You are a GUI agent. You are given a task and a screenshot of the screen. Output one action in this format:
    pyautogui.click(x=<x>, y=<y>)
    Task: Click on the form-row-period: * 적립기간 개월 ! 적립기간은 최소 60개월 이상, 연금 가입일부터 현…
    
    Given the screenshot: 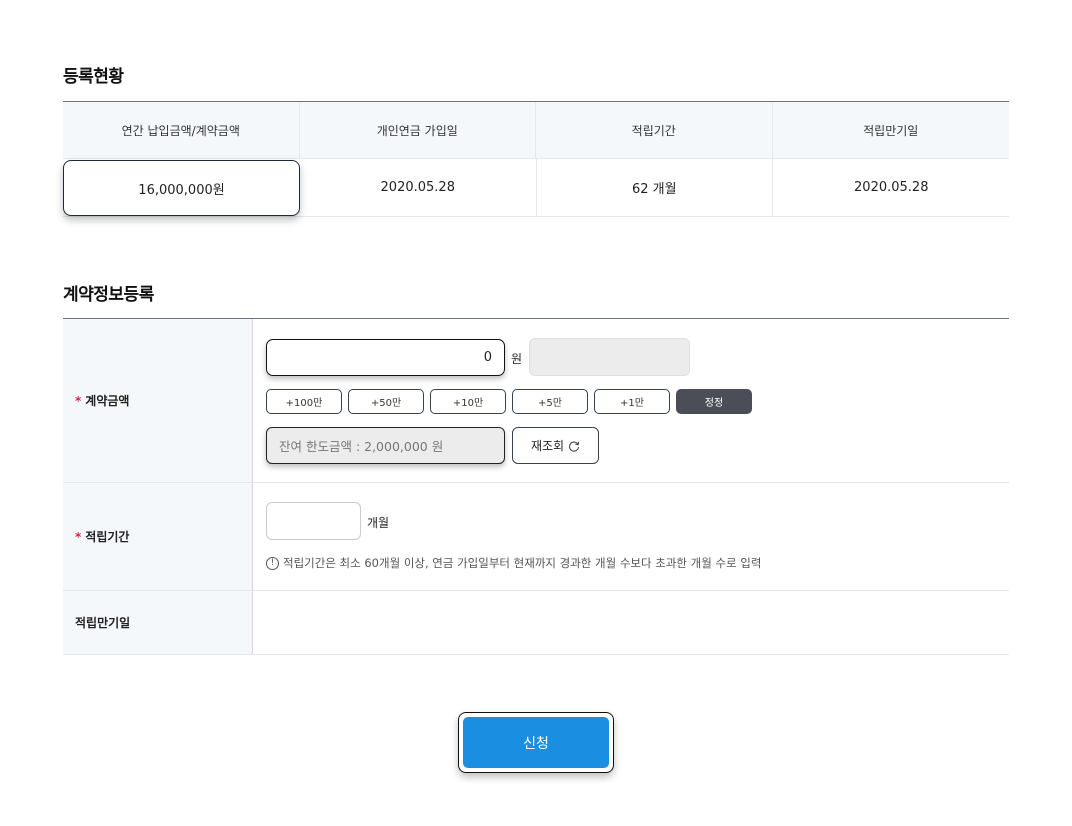 What is the action you would take?
    pyautogui.click(x=536, y=537)
    